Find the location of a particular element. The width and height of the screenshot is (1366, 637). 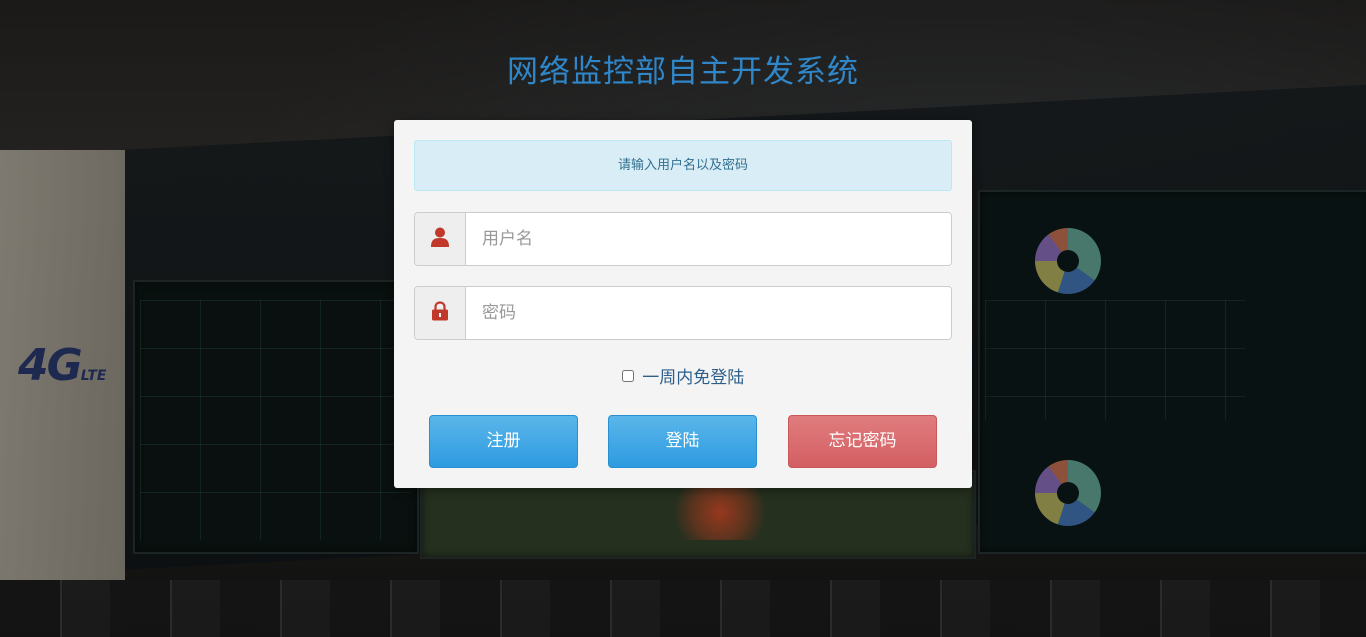

password-group is located at coordinates (683, 313).